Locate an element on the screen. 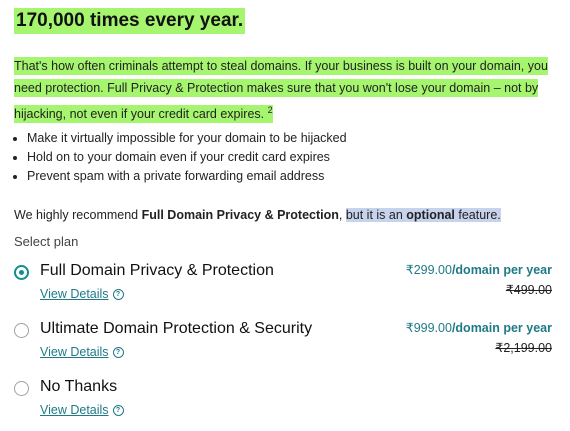  plan-old-price: ₹499.00 is located at coordinates (528, 290).